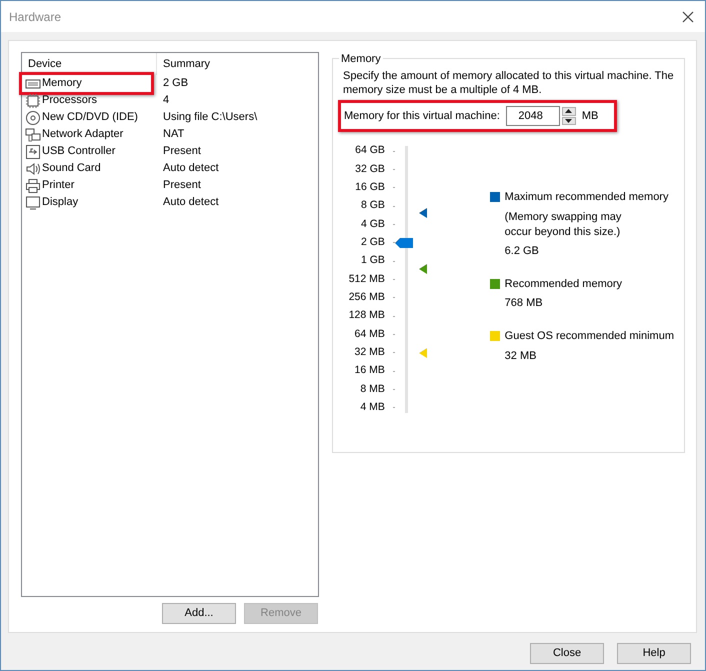  I want to click on legend-value: 32 MB, so click(520, 356).